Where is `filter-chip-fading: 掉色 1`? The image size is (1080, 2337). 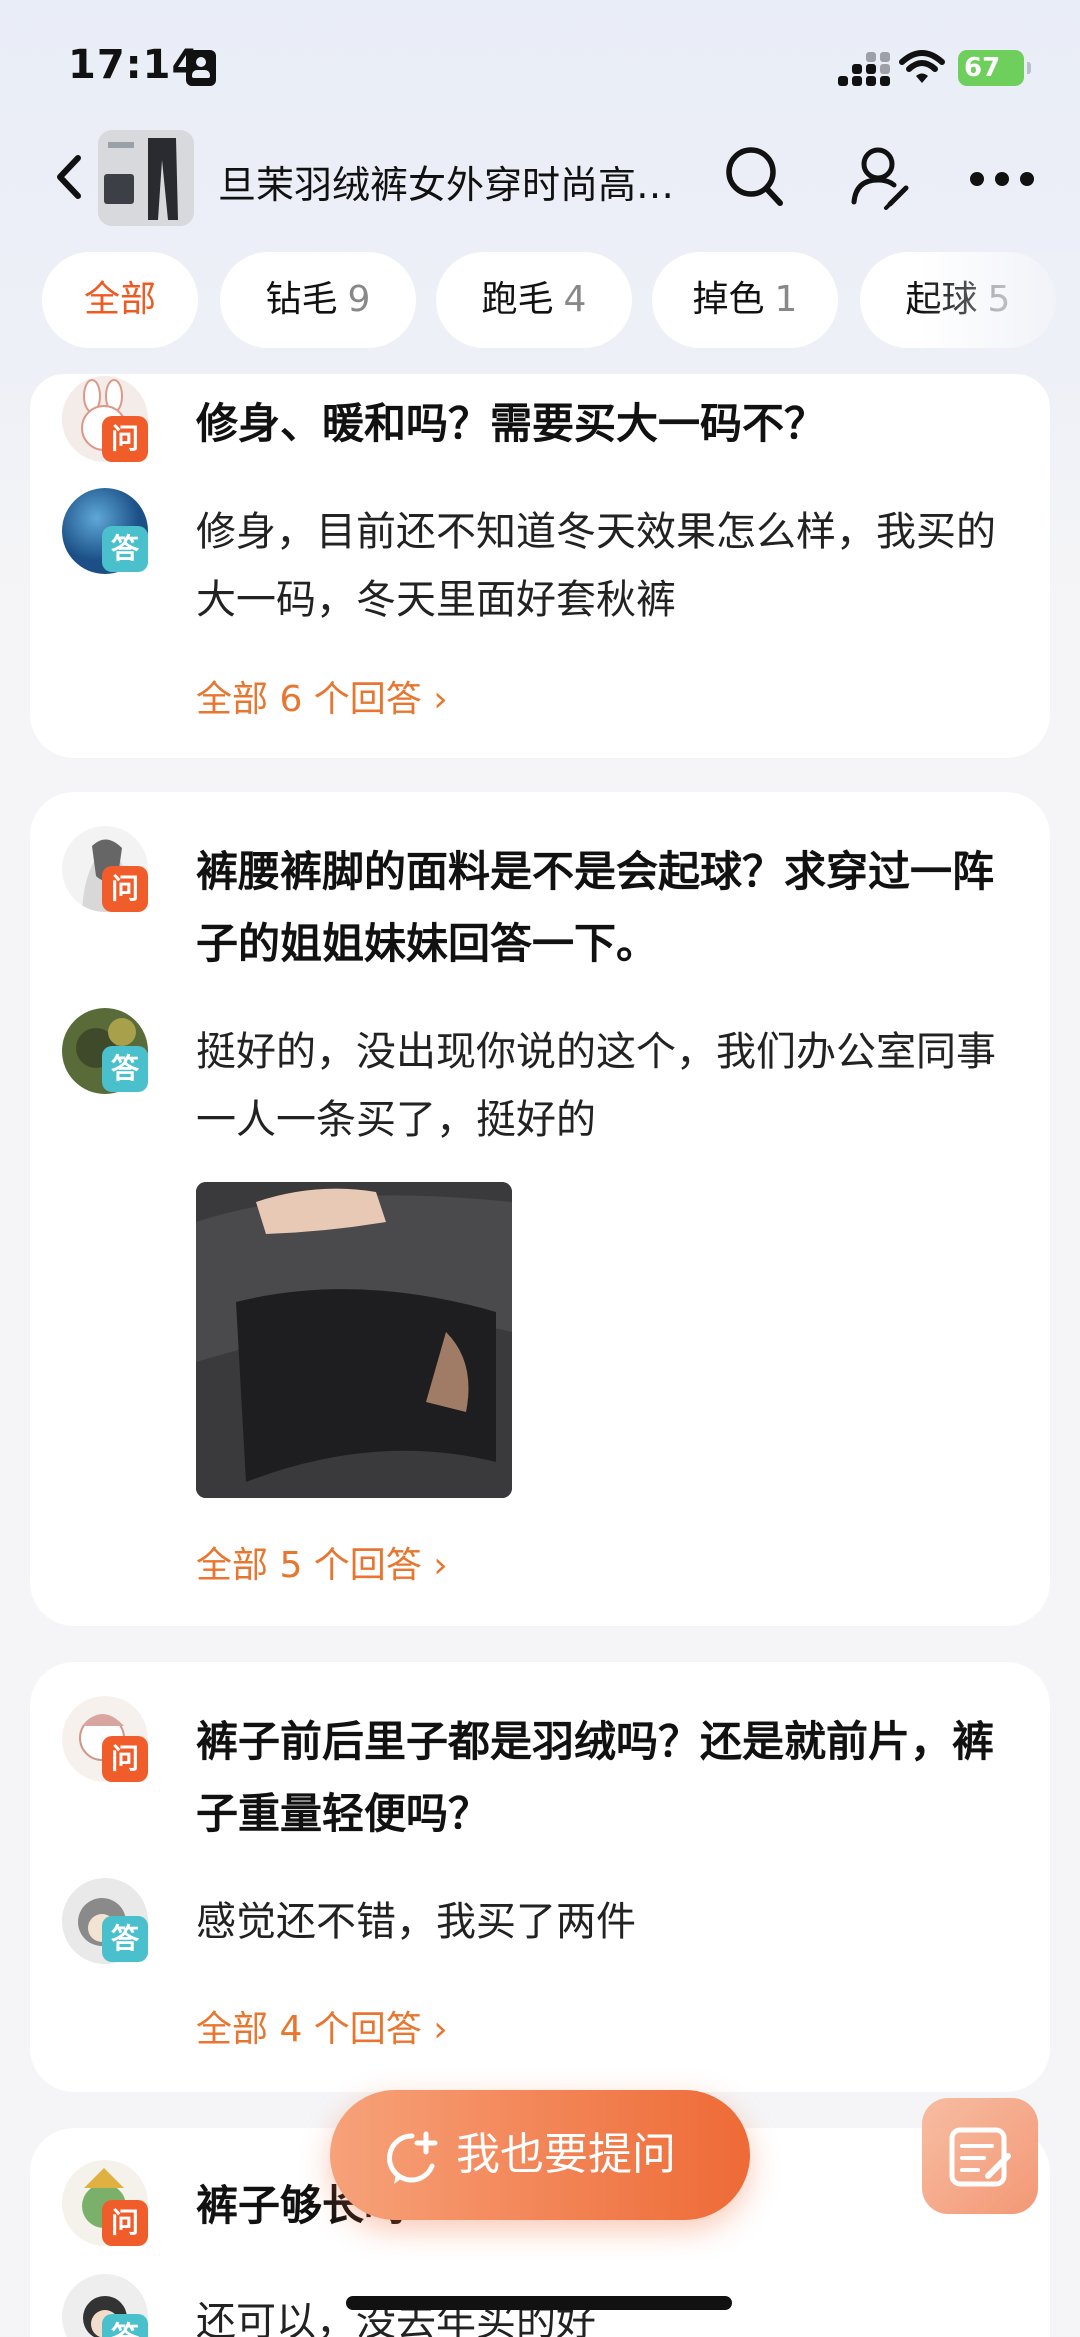 filter-chip-fading: 掉色 1 is located at coordinates (745, 300).